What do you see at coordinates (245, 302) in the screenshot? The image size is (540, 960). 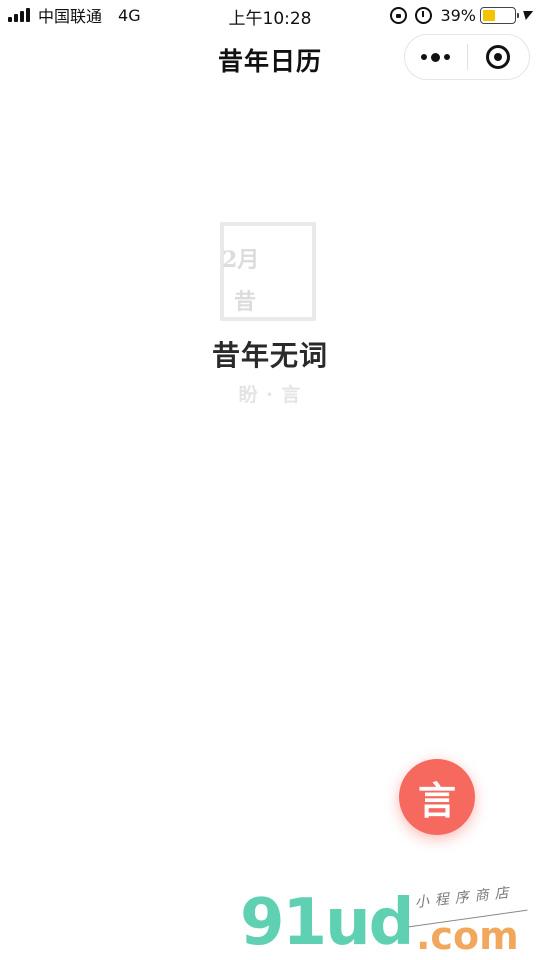 I see `logo-char: 昔` at bounding box center [245, 302].